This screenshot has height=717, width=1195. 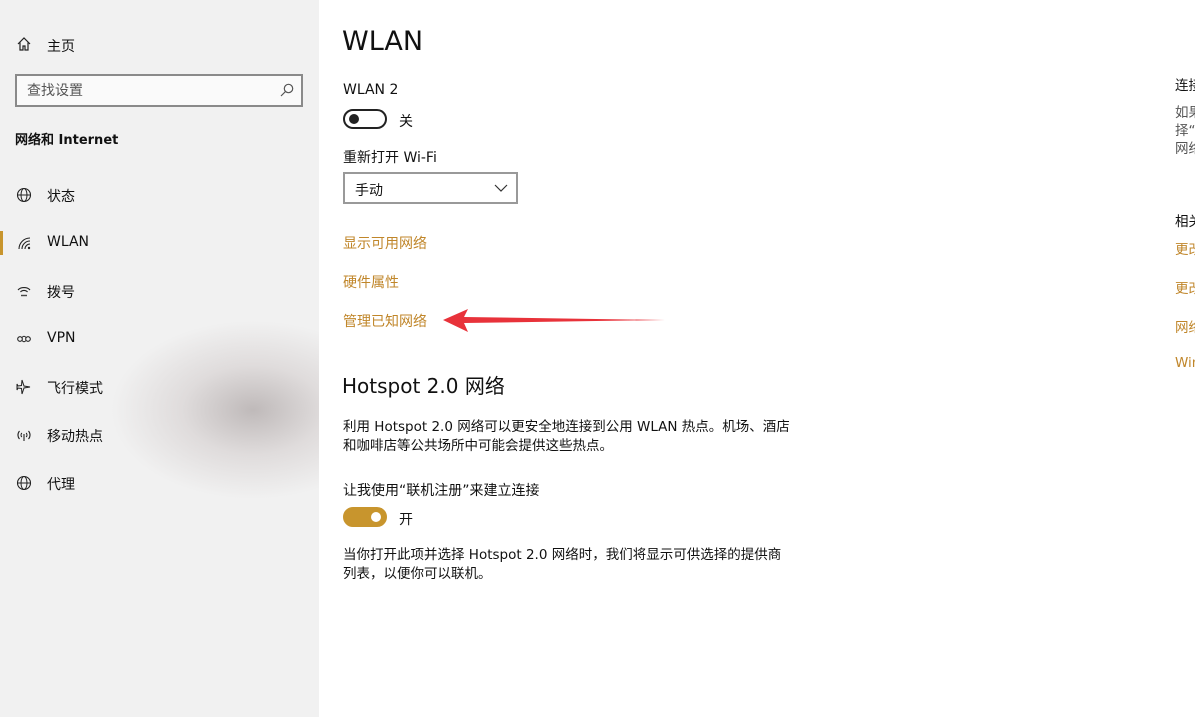 I want to click on sidebar-item-dialup: 拨号, so click(x=159, y=291).